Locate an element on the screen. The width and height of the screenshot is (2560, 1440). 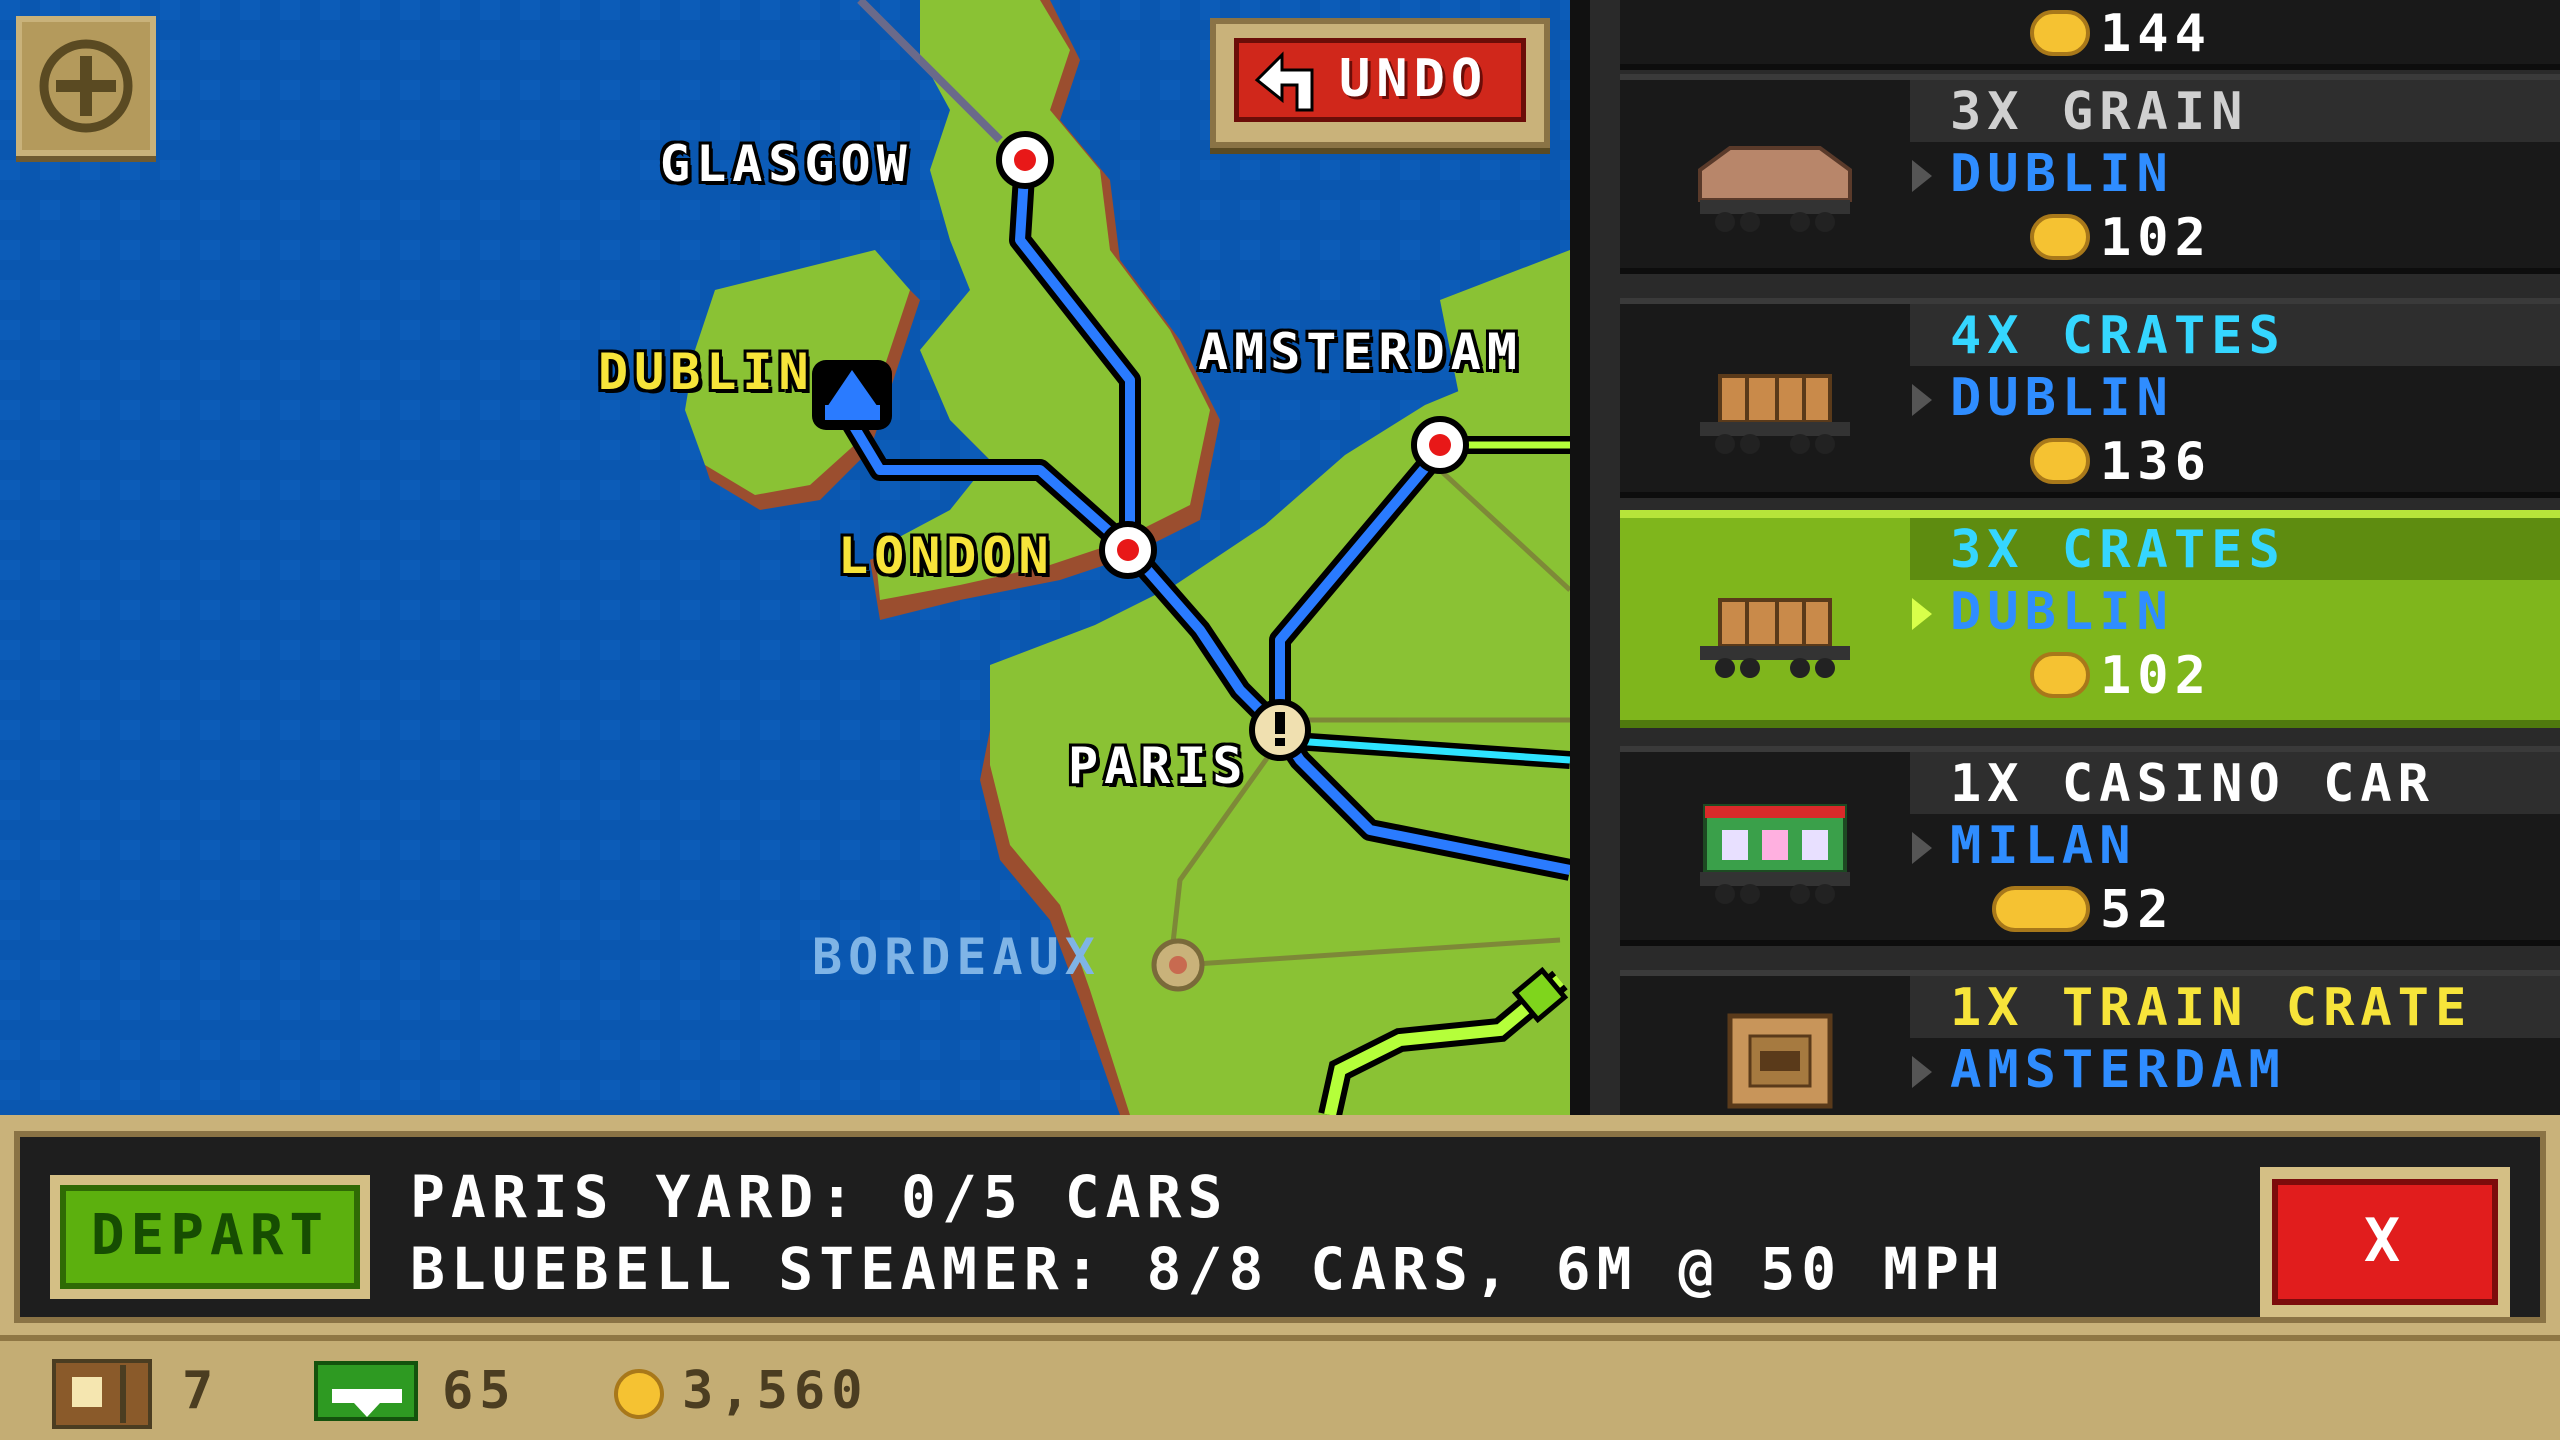
cargo-row: 144 is located at coordinates (2090, 35).